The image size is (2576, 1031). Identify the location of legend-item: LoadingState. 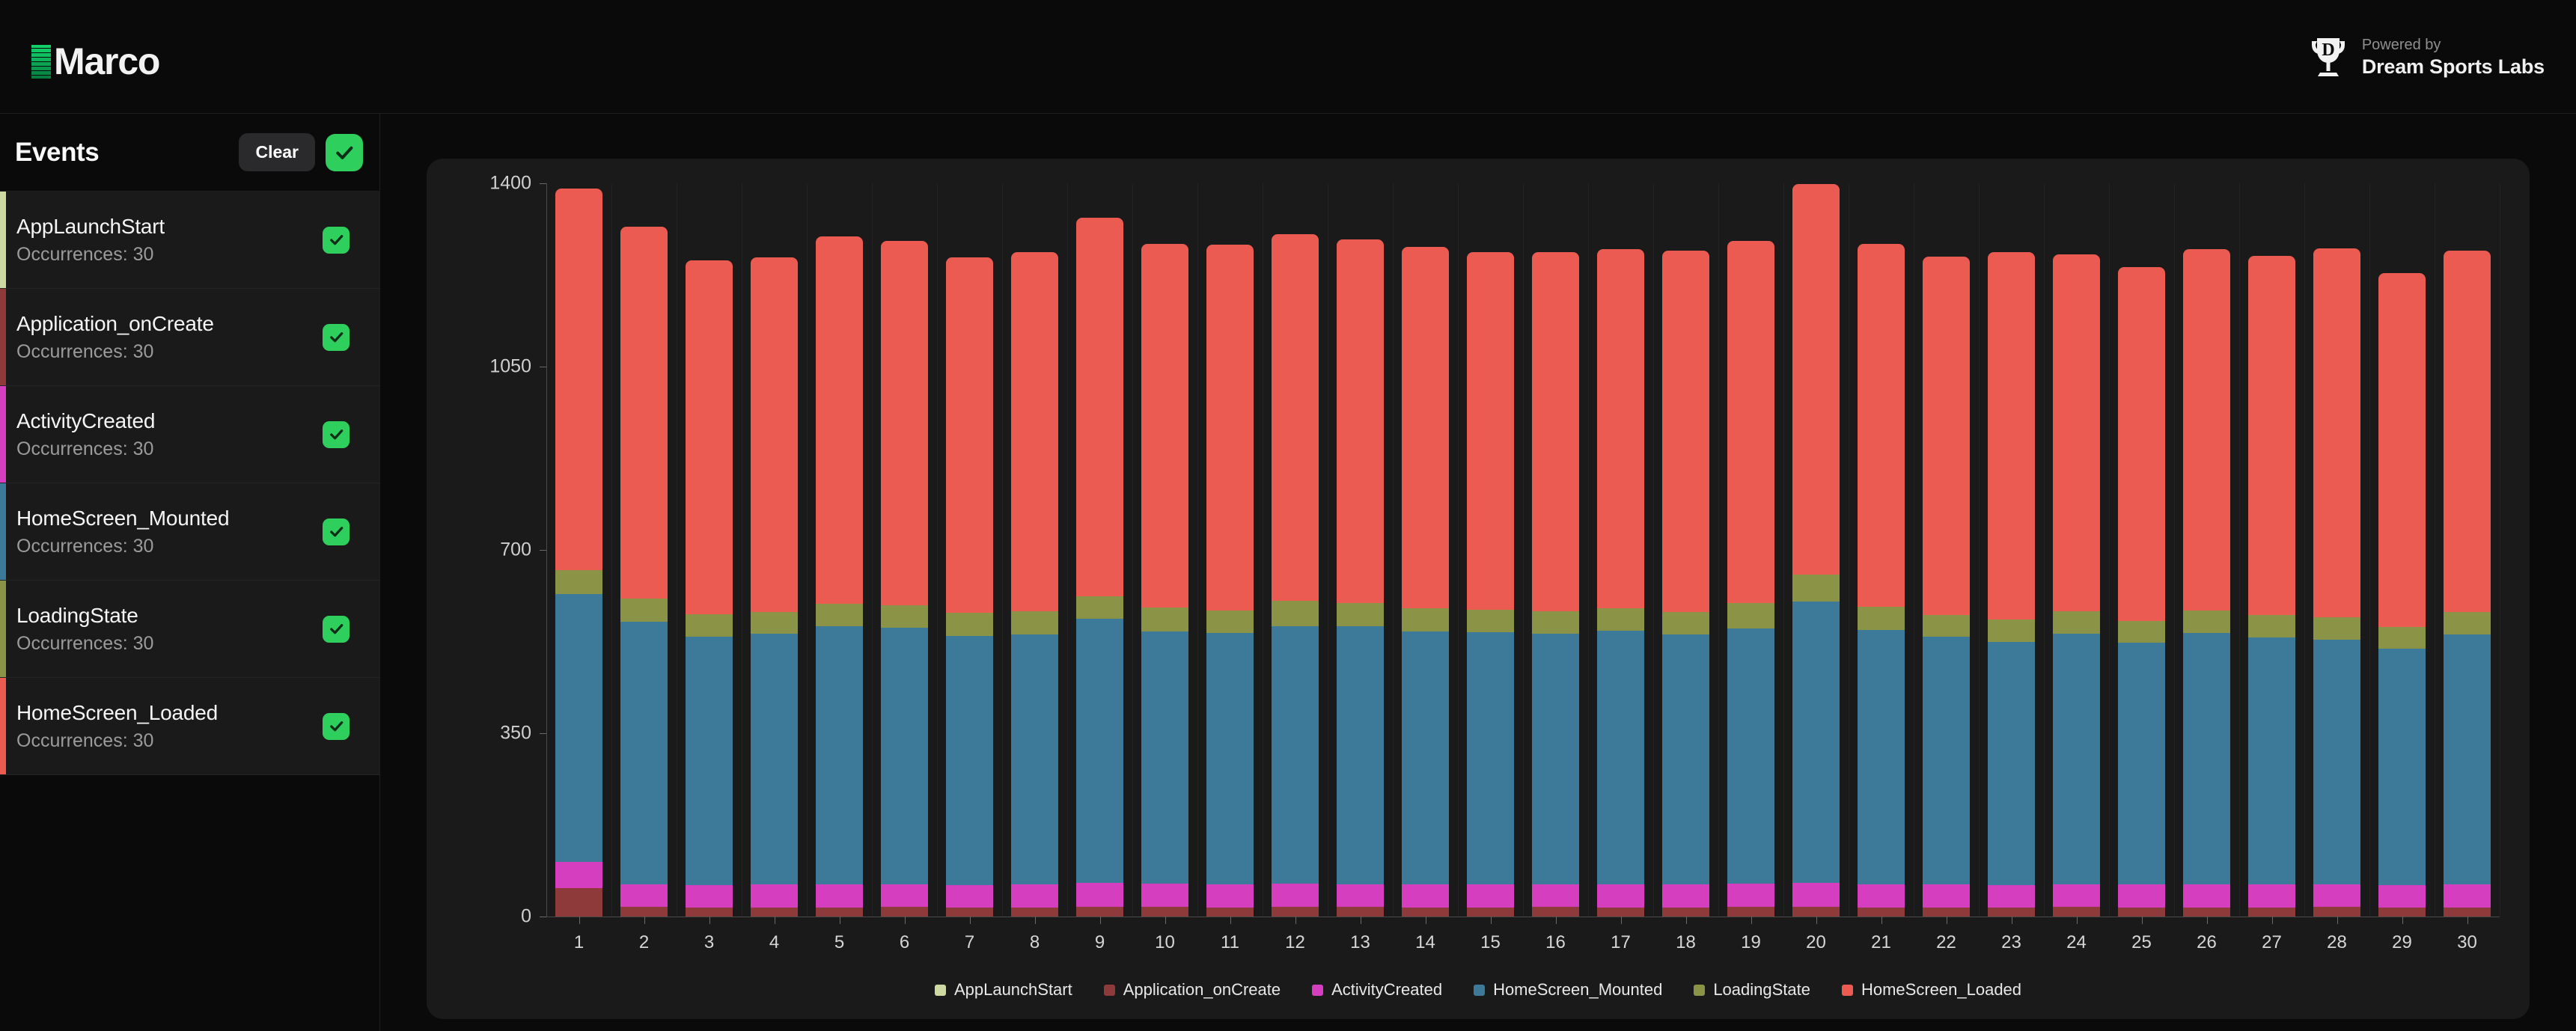
(1752, 990).